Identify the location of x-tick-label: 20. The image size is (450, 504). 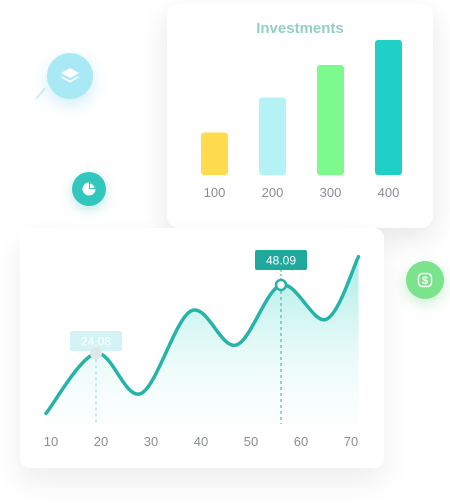
(101, 441).